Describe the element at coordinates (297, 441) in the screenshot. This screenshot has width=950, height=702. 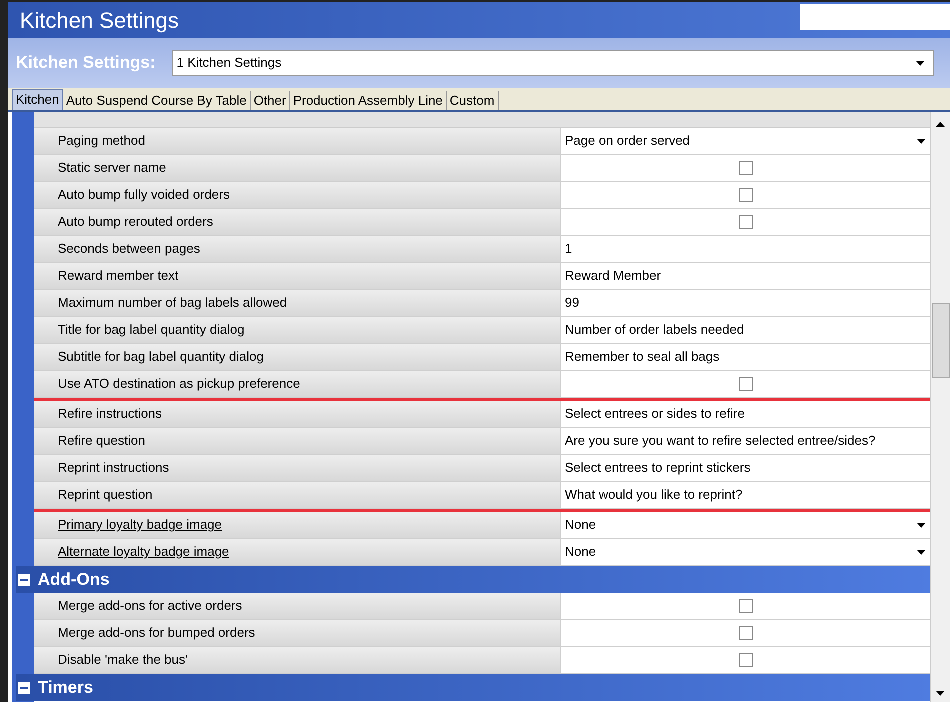
I see `setting-label: Refire question` at that location.